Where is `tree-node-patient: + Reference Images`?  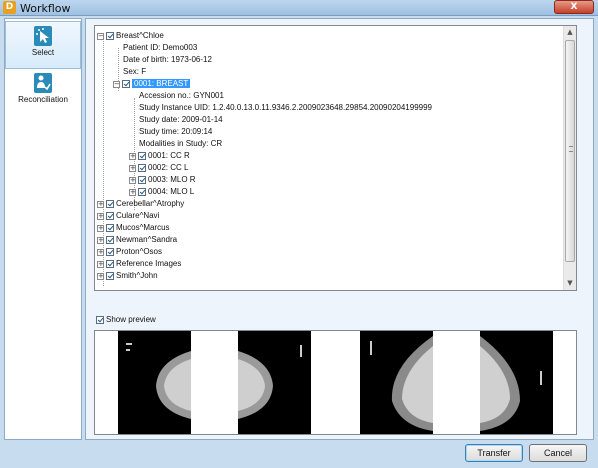
tree-node-patient: + Reference Images is located at coordinates (139, 264).